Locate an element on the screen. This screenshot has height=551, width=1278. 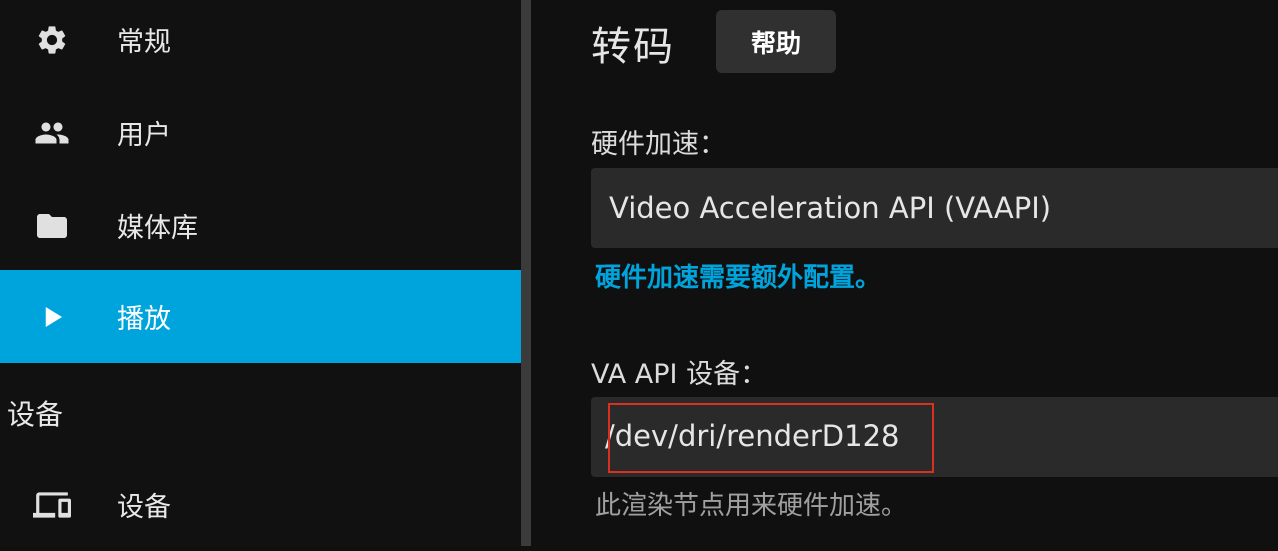
gear-icon is located at coordinates (52, 40).